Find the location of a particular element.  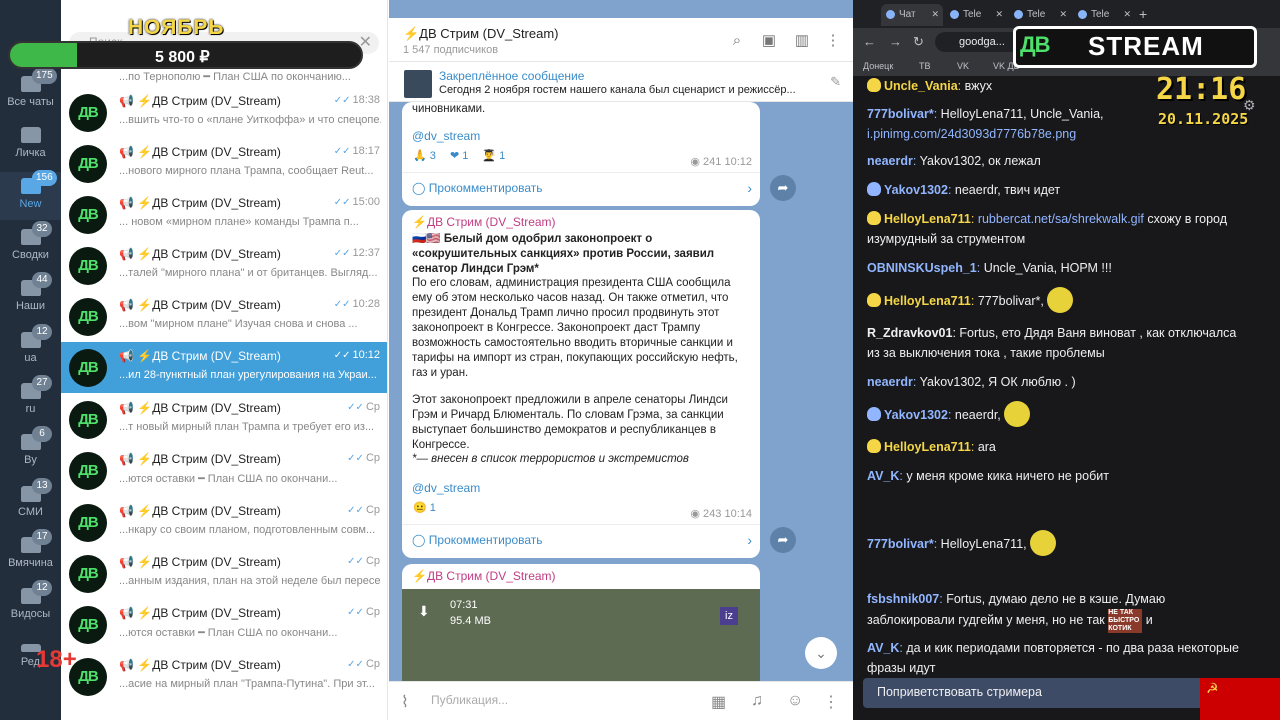

reload-icon: ↻ is located at coordinates (918, 42).